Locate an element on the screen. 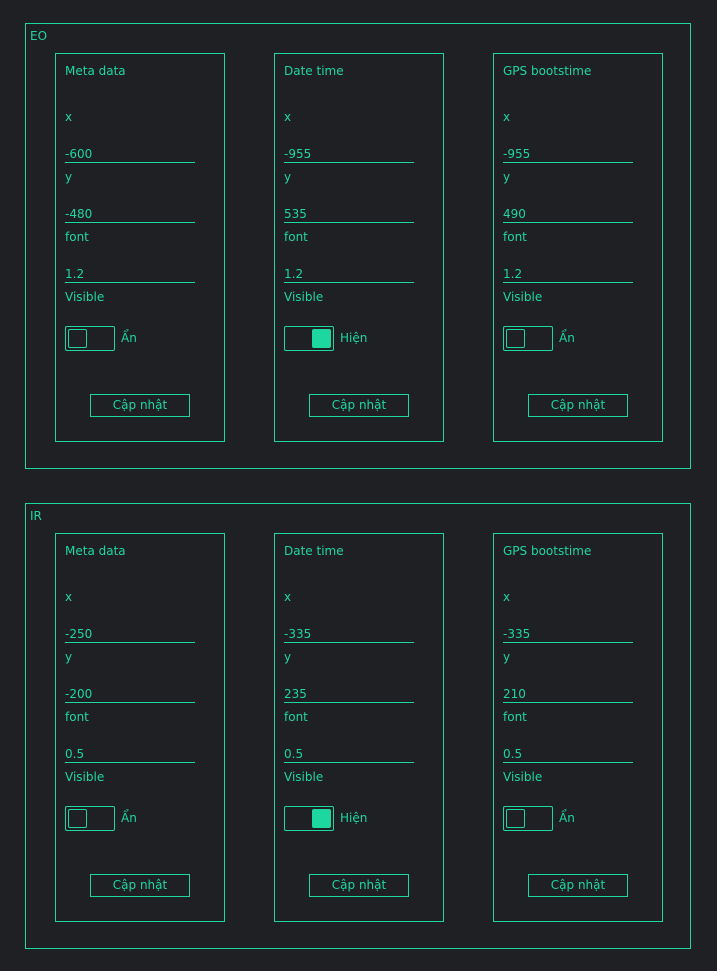 The width and height of the screenshot is (717, 971). x-input: -250 is located at coordinates (130, 634).